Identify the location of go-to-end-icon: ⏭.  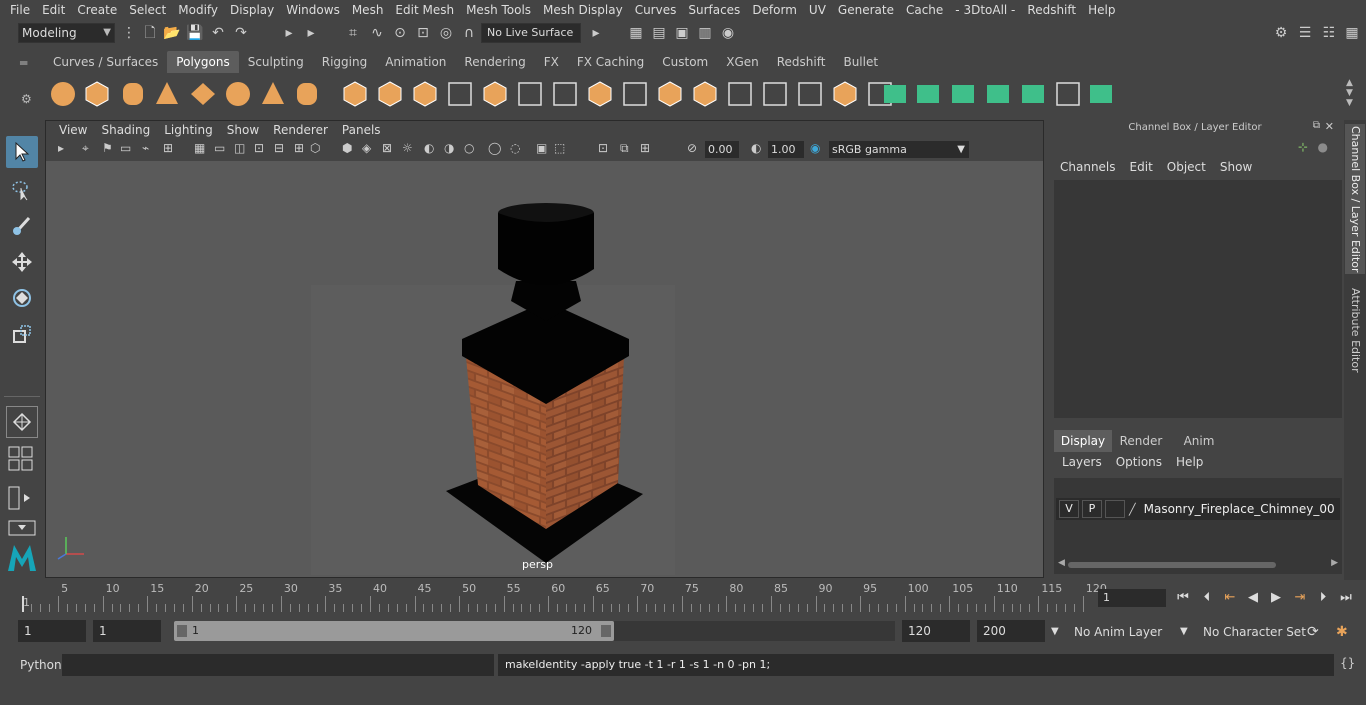
(1346, 598).